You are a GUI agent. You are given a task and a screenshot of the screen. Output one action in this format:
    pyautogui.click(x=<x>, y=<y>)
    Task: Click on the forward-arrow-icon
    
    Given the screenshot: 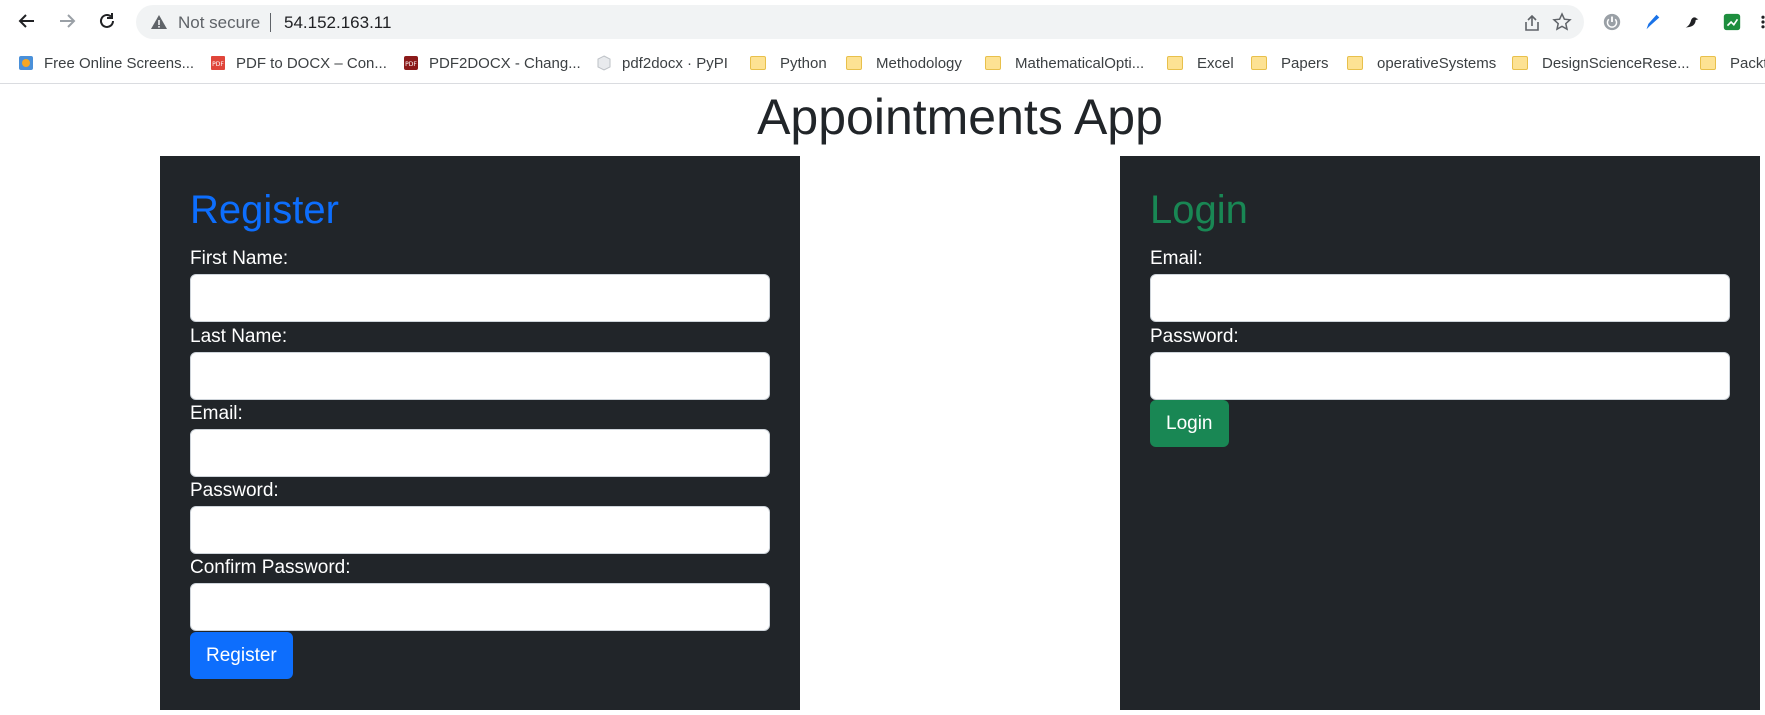 What is the action you would take?
    pyautogui.click(x=68, y=21)
    